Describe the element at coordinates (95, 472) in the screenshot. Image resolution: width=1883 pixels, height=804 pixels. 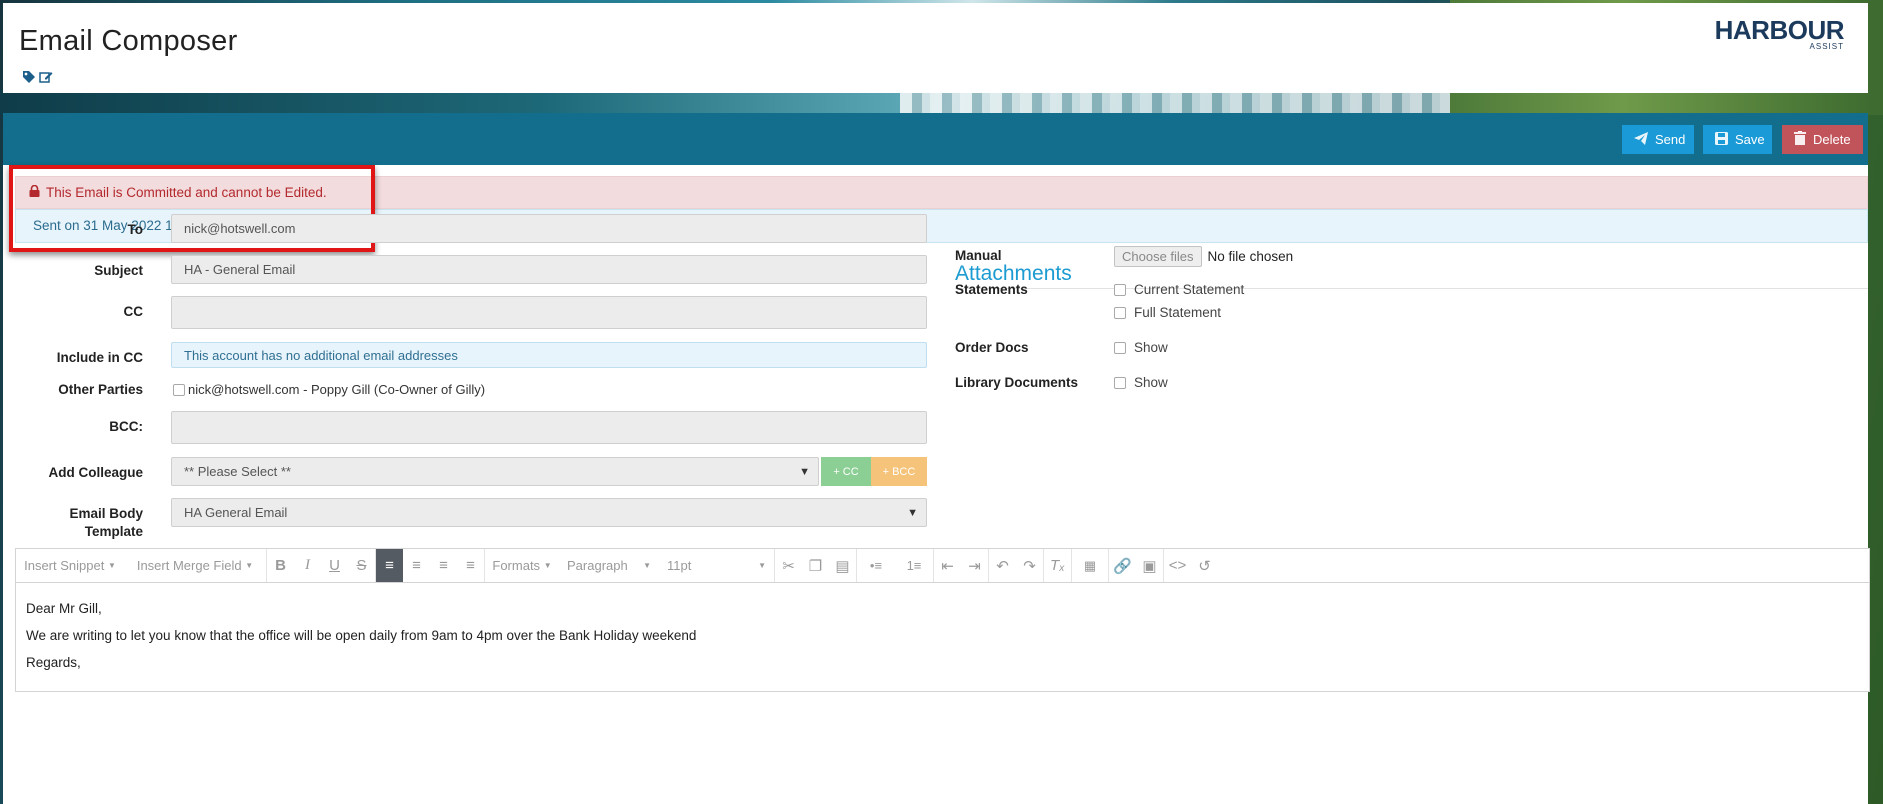
I see `add-colleague-label: Add Colleague` at that location.